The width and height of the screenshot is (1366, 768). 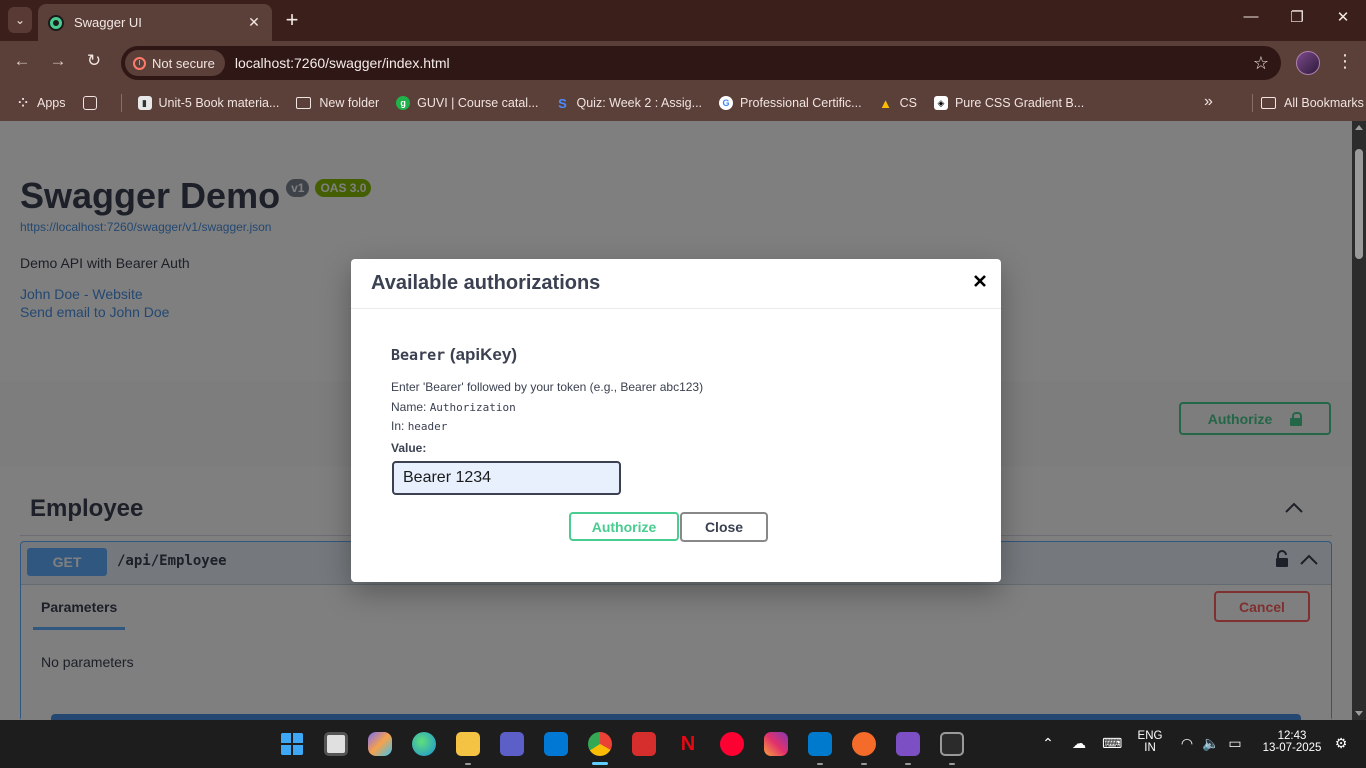 I want to click on back-arrow-icon: ←, so click(x=22, y=61).